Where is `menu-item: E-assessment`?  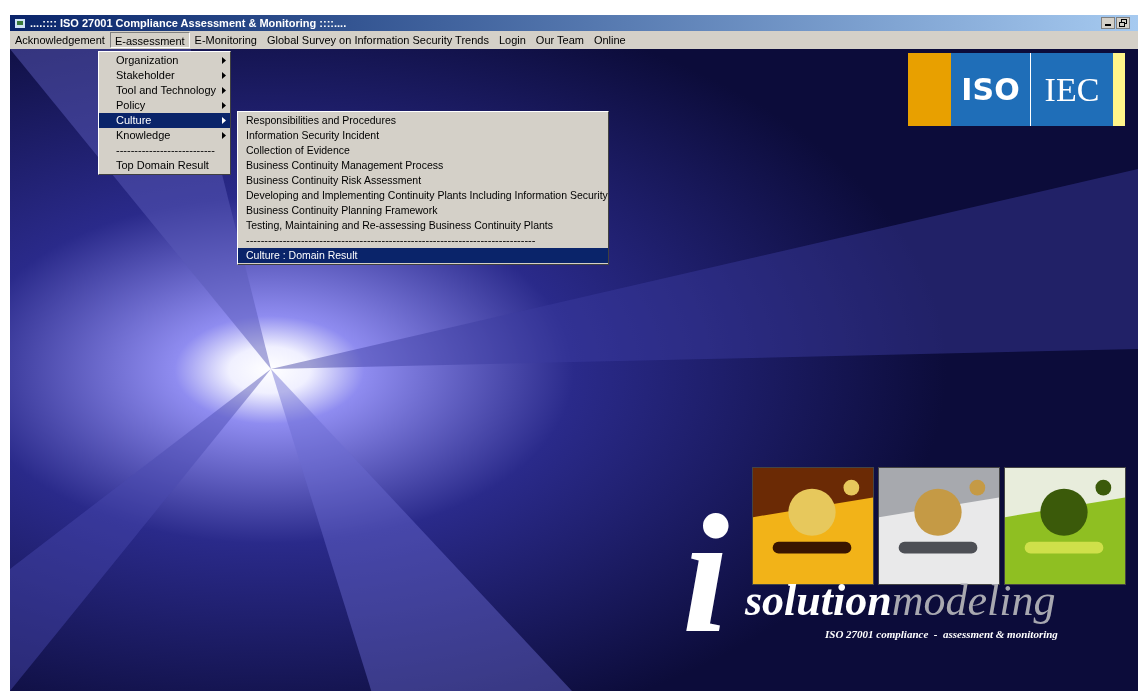 menu-item: E-assessment is located at coordinates (149, 40).